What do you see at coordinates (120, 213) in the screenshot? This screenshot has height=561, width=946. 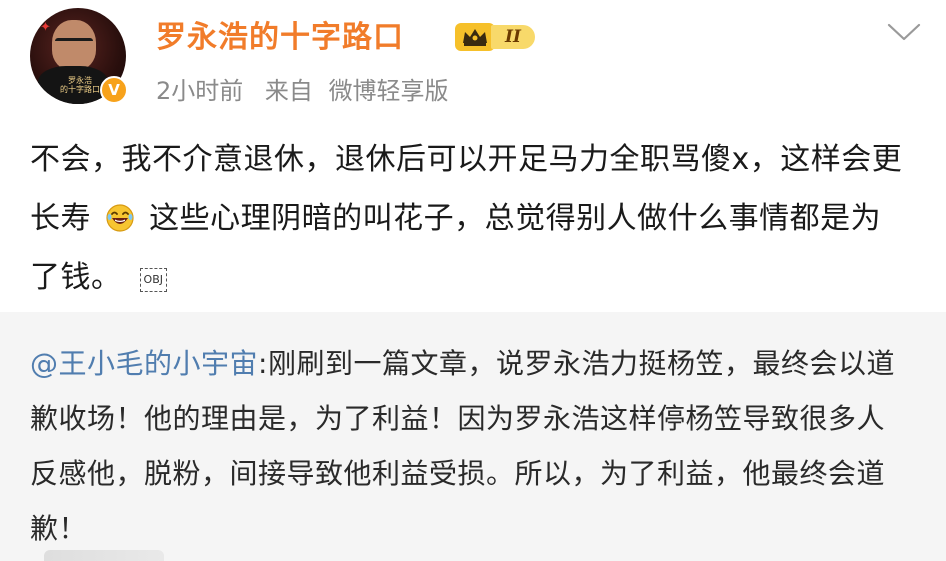 I see `laughing-emoji-icon` at bounding box center [120, 213].